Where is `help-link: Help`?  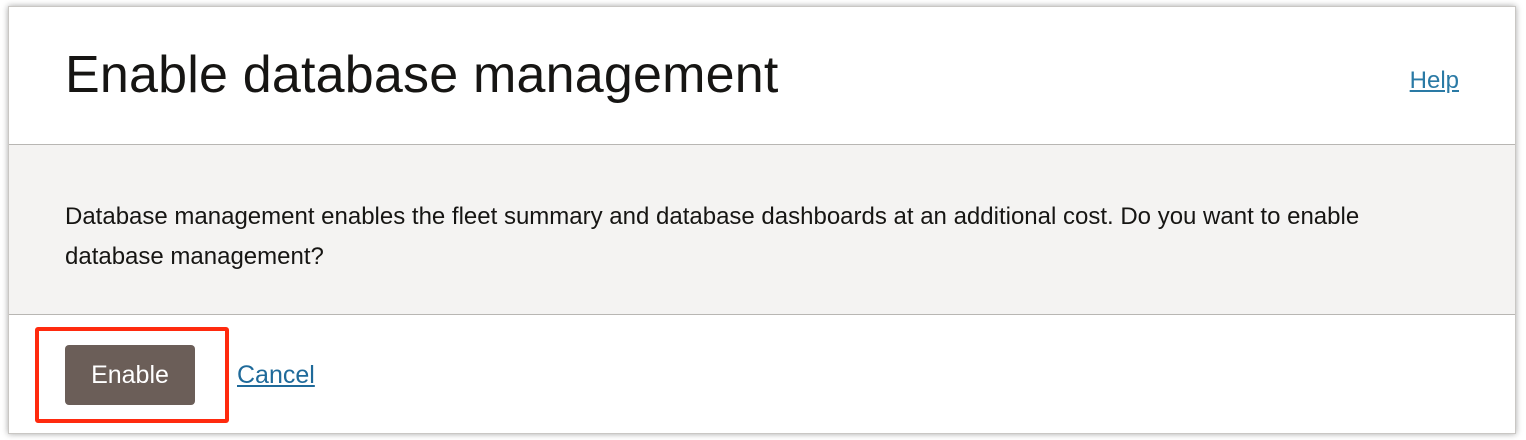
help-link: Help is located at coordinates (1434, 81).